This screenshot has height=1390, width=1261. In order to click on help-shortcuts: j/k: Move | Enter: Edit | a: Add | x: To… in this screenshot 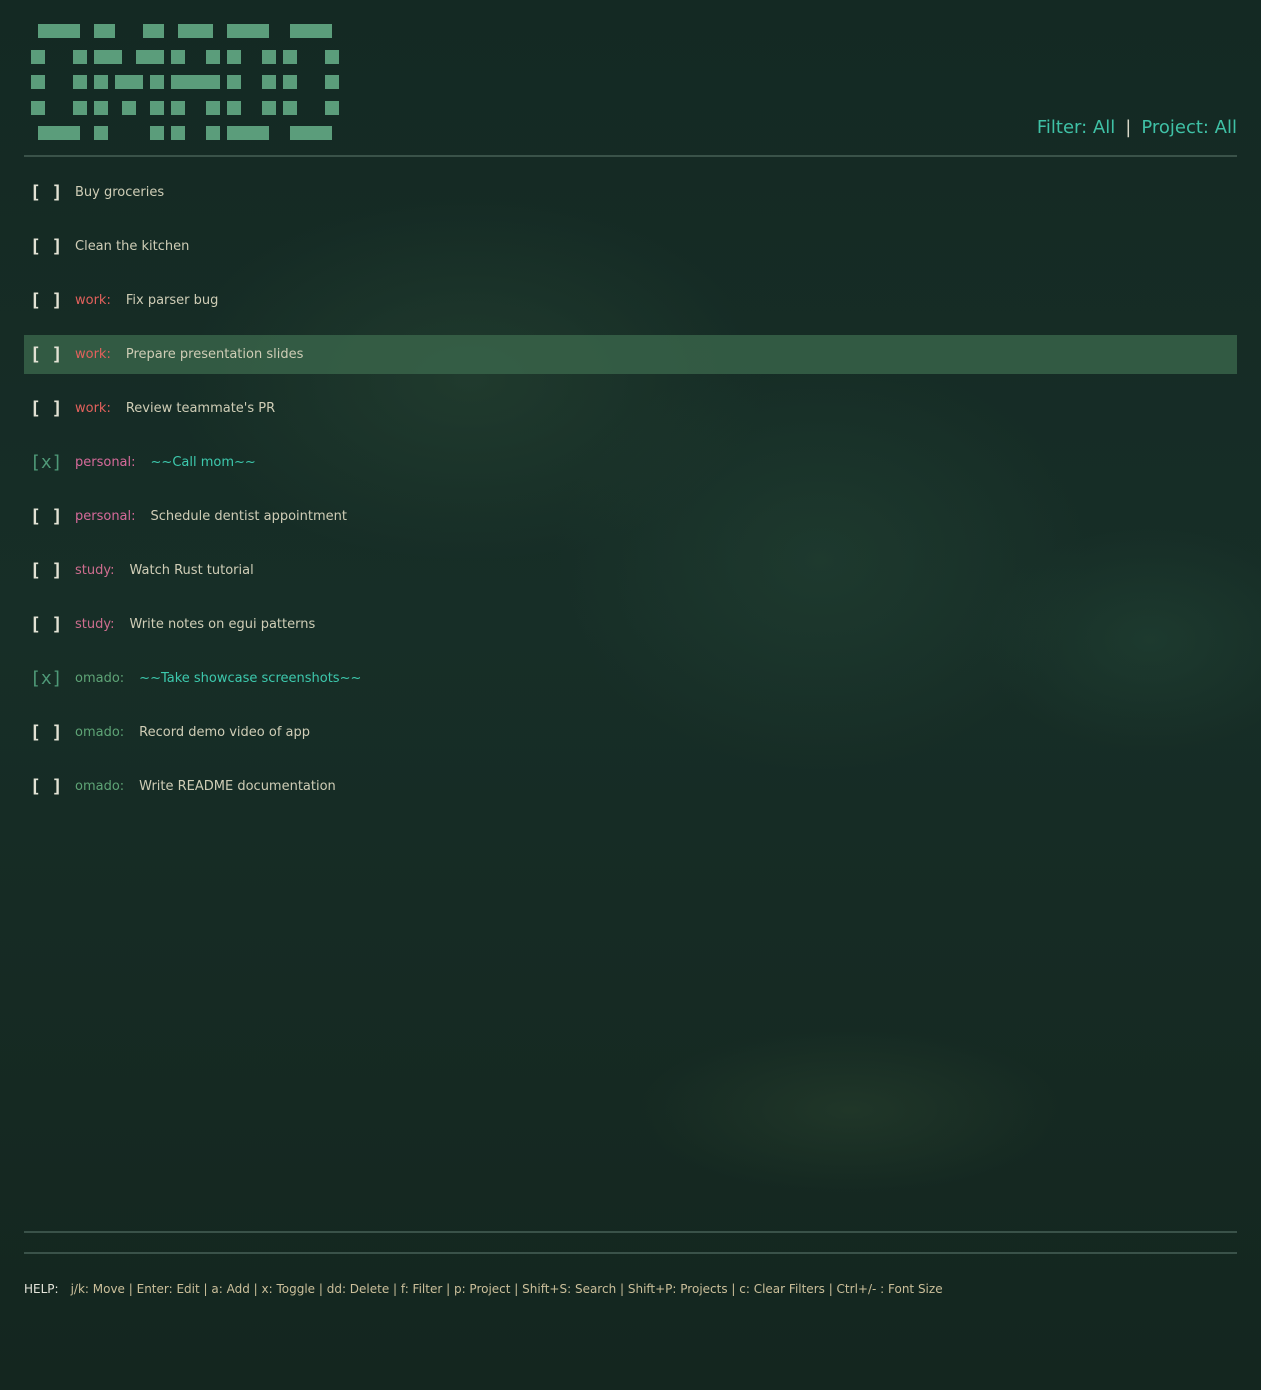, I will do `click(506, 1289)`.